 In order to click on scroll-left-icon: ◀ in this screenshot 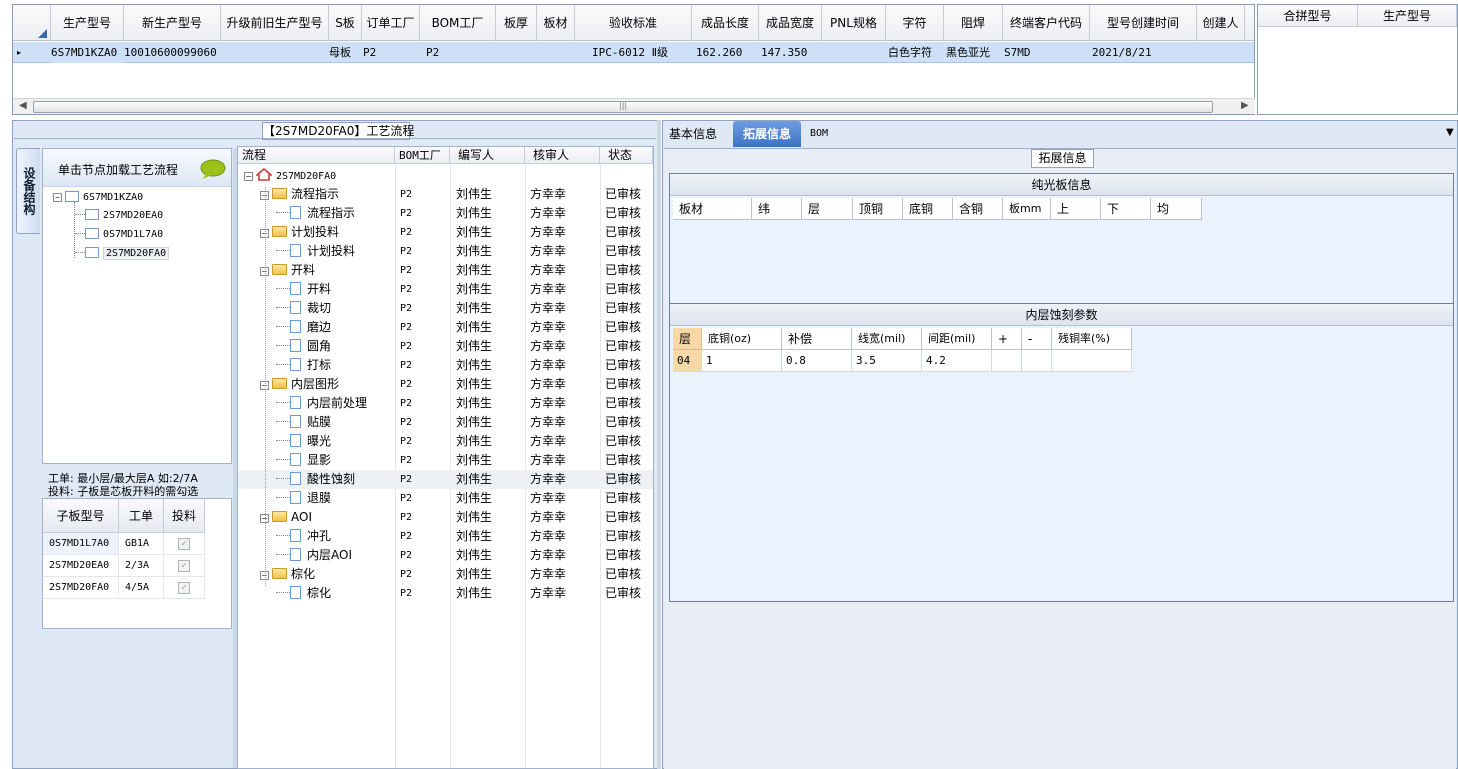, I will do `click(23, 105)`.